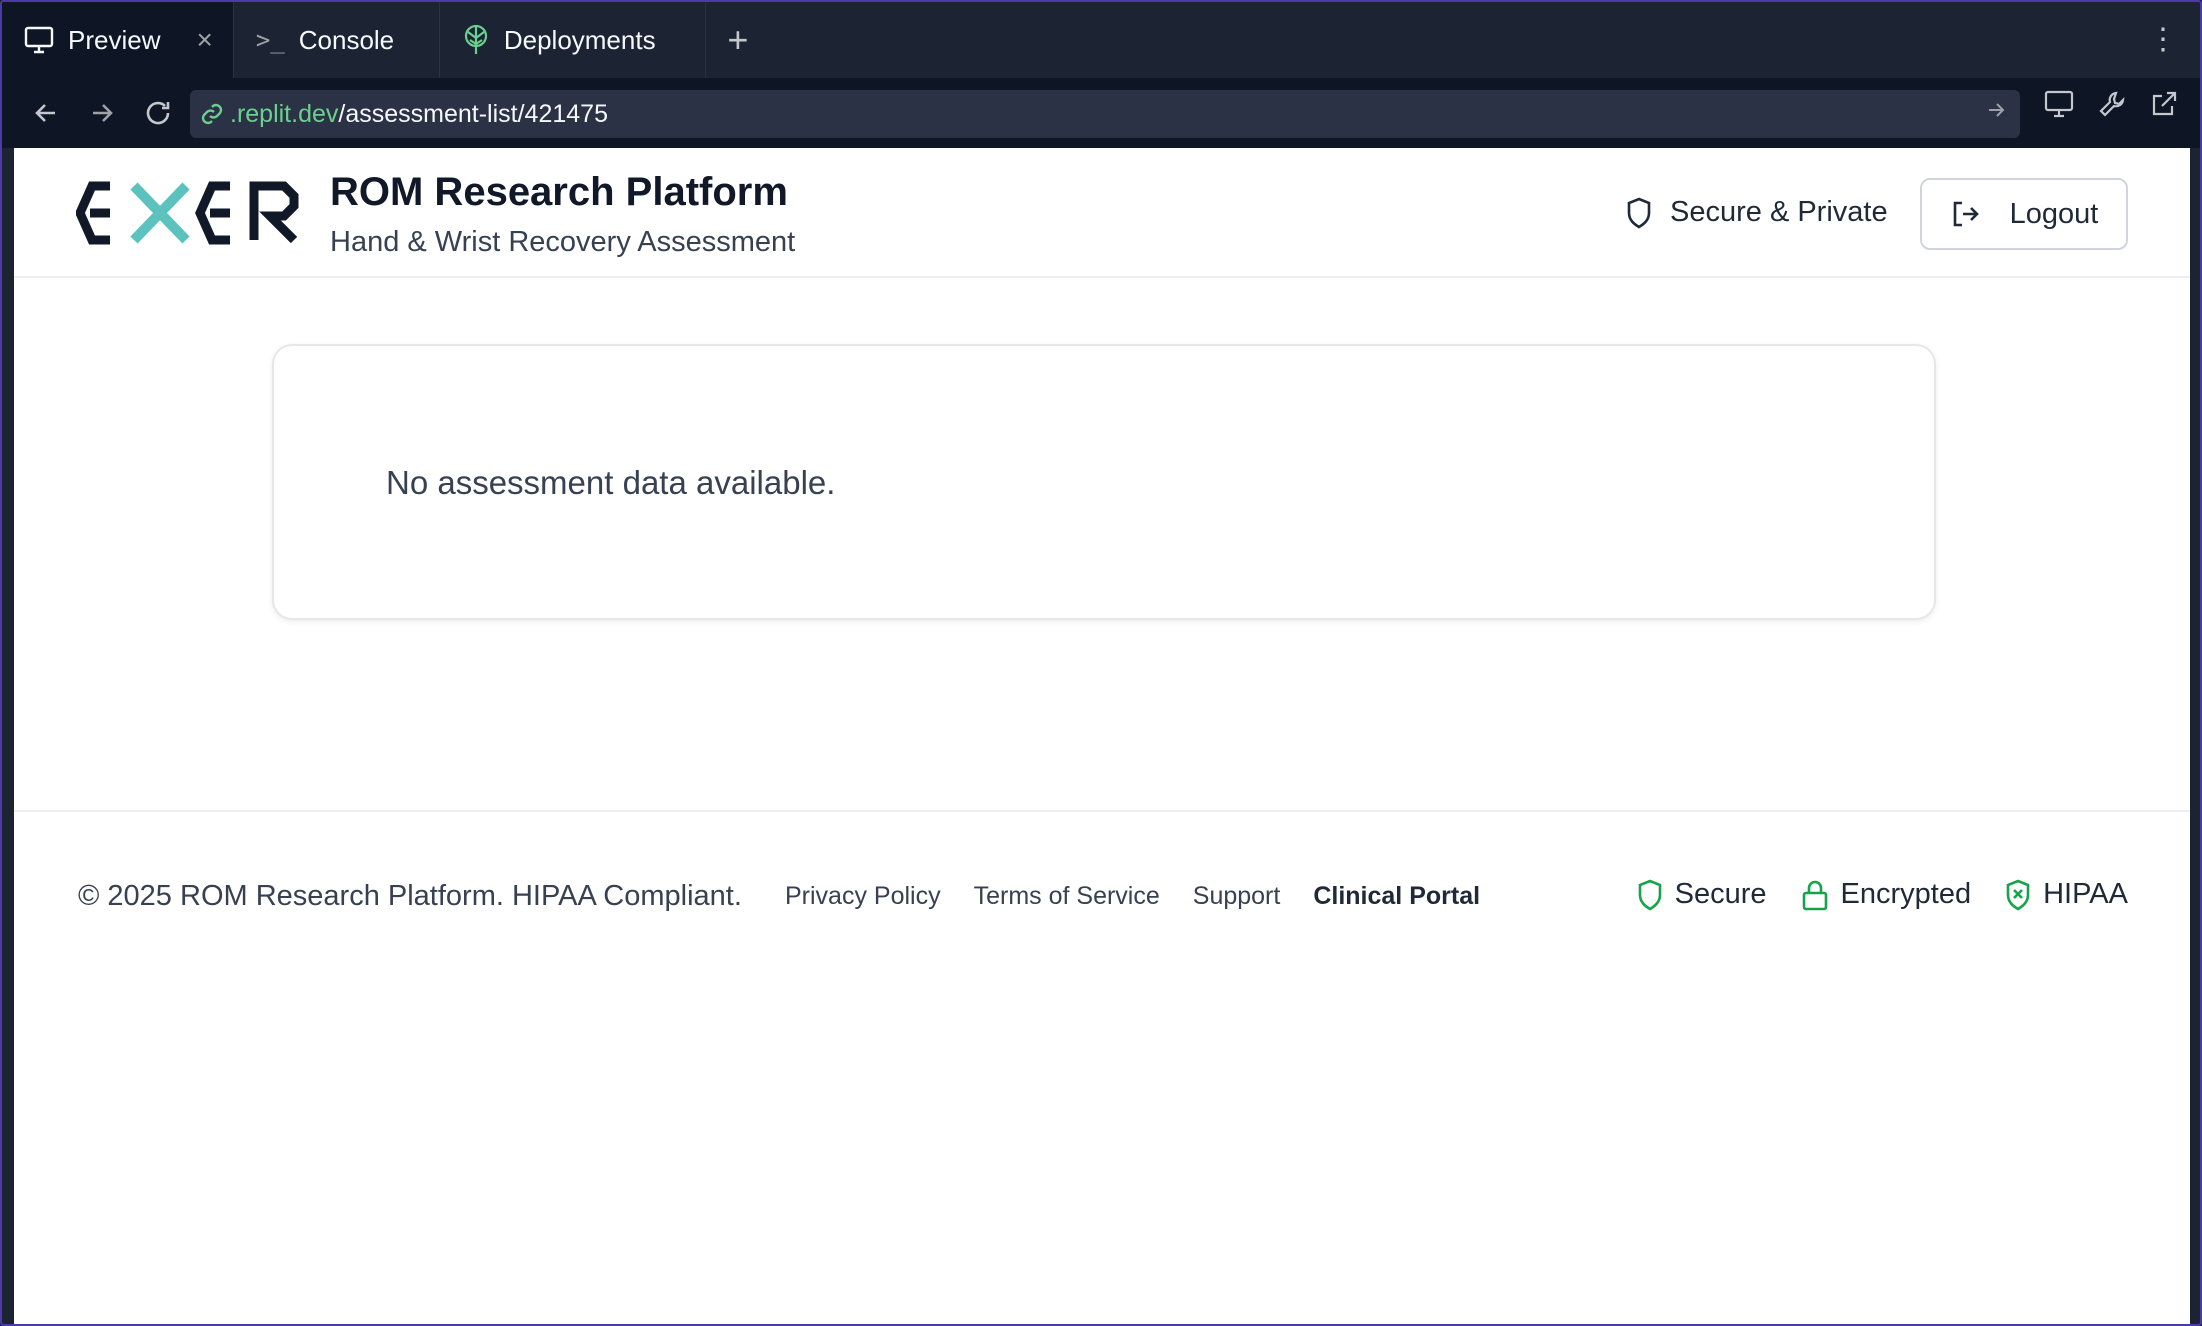 Image resolution: width=2202 pixels, height=1326 pixels. I want to click on logout-label: Logout, so click(2054, 213).